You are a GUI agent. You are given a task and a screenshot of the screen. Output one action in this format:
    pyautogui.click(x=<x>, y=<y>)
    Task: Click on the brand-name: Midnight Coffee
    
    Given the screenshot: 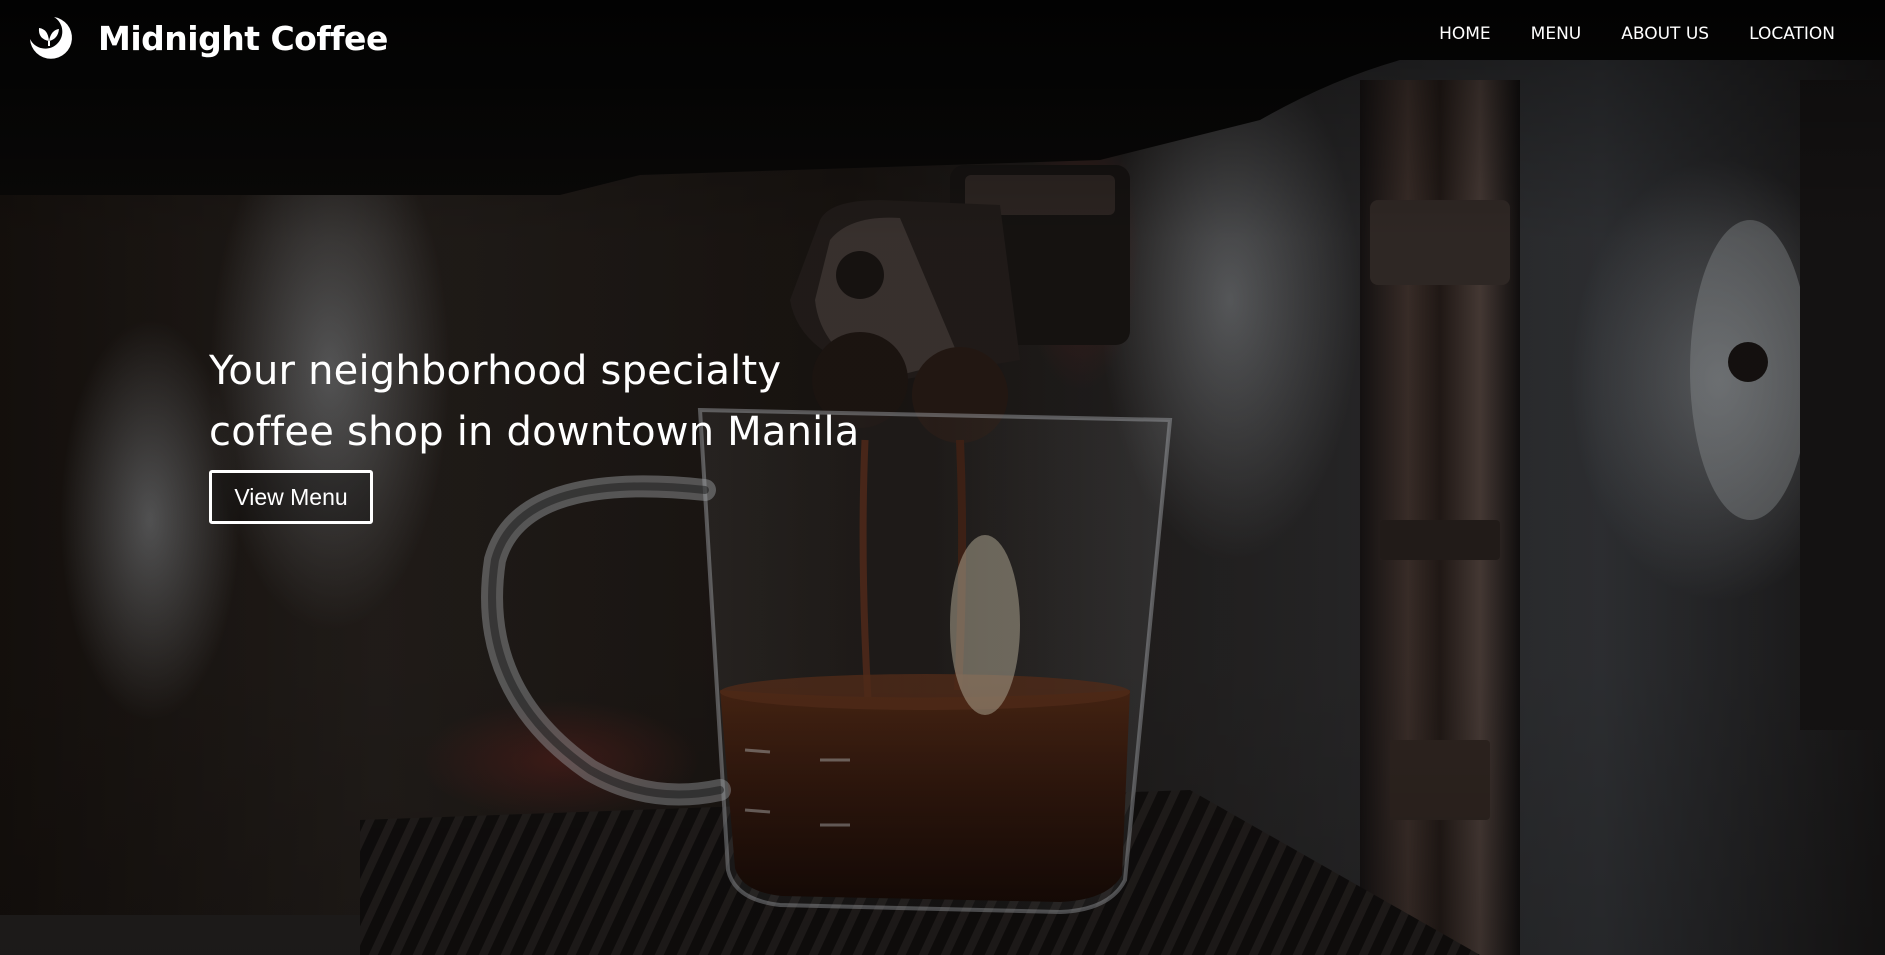 What is the action you would take?
    pyautogui.click(x=243, y=38)
    